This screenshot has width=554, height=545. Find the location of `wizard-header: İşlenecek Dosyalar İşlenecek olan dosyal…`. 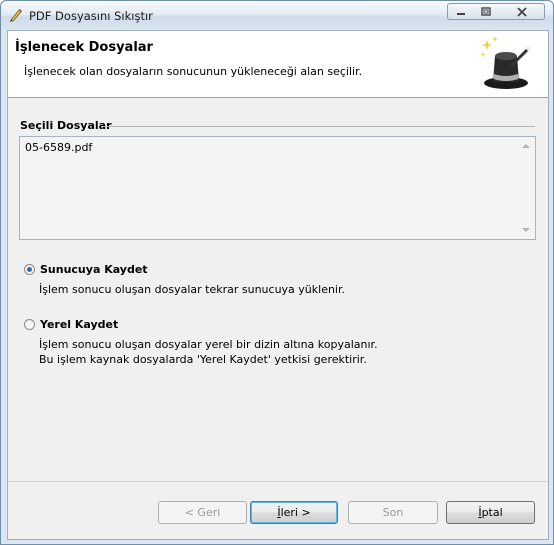

wizard-header: İşlenecek Dosyalar İşlenecek olan dosyal… is located at coordinates (278, 64).